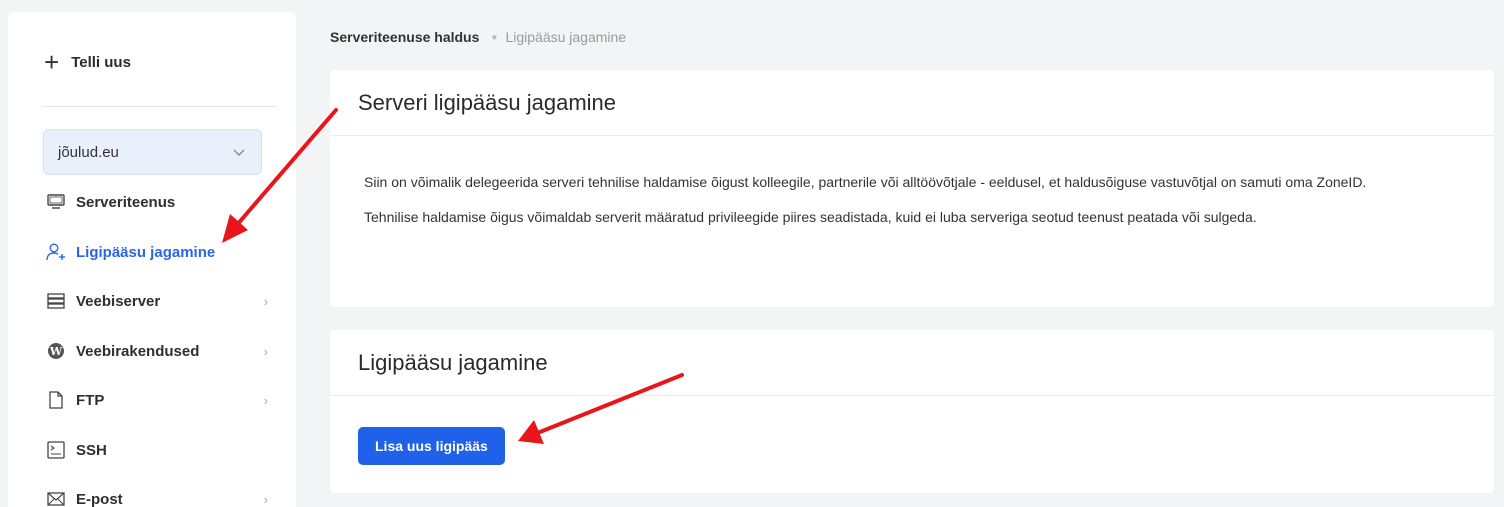 This screenshot has height=507, width=1504. I want to click on svg-text: W, so click(56, 351).